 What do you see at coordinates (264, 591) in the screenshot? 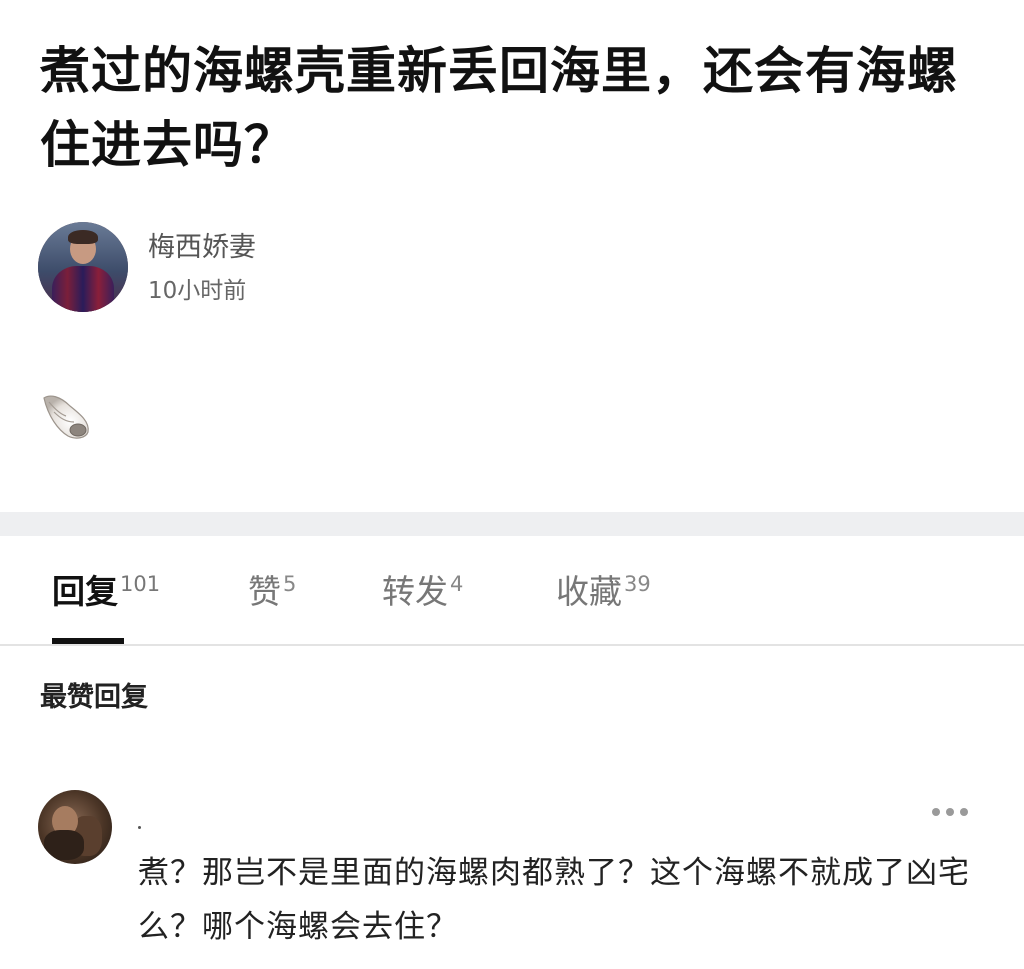
I see `tab-likes-label: 赞` at bounding box center [264, 591].